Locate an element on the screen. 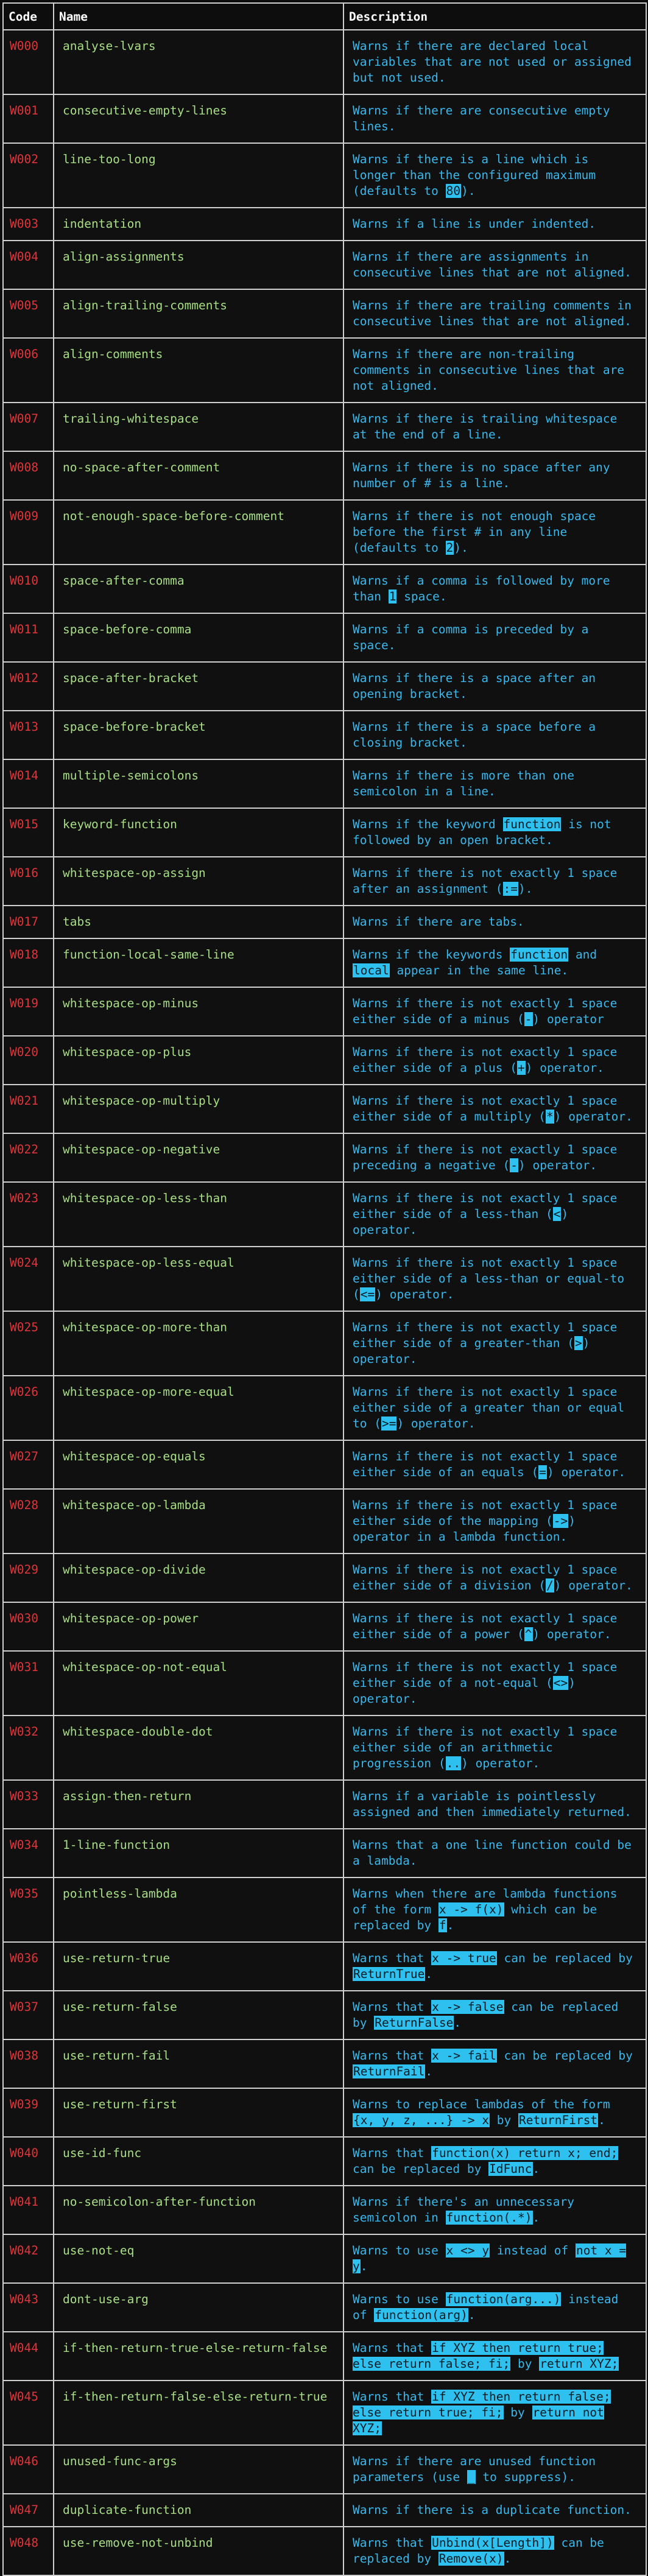  rule-name: space-before-bracket is located at coordinates (198, 735).